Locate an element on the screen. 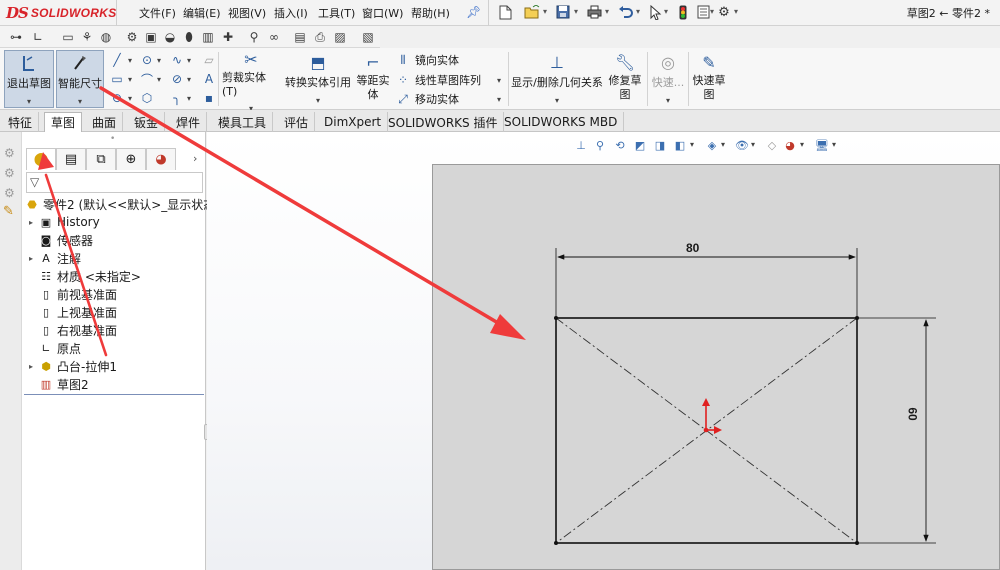 The width and height of the screenshot is (1000, 570). dimension-height-value: 60 is located at coordinates (913, 413).